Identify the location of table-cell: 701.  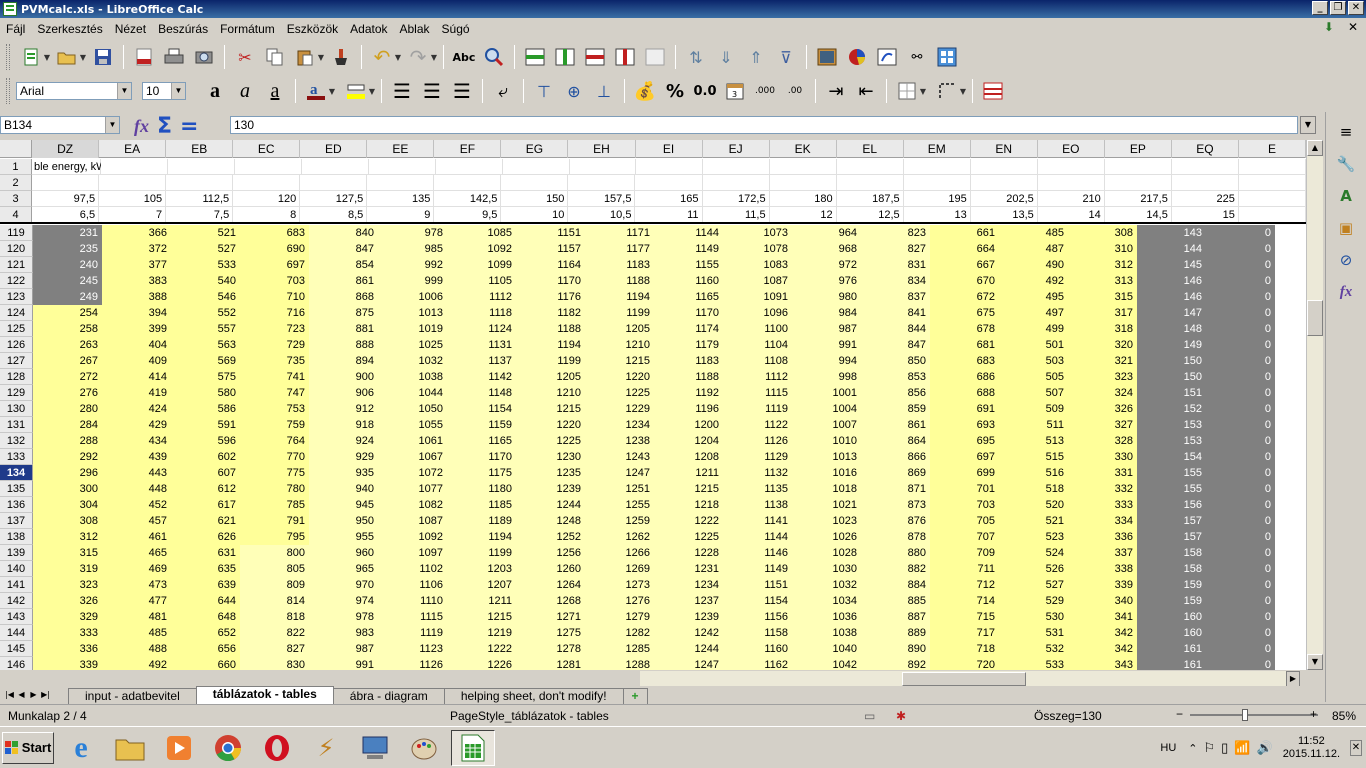
(964, 489).